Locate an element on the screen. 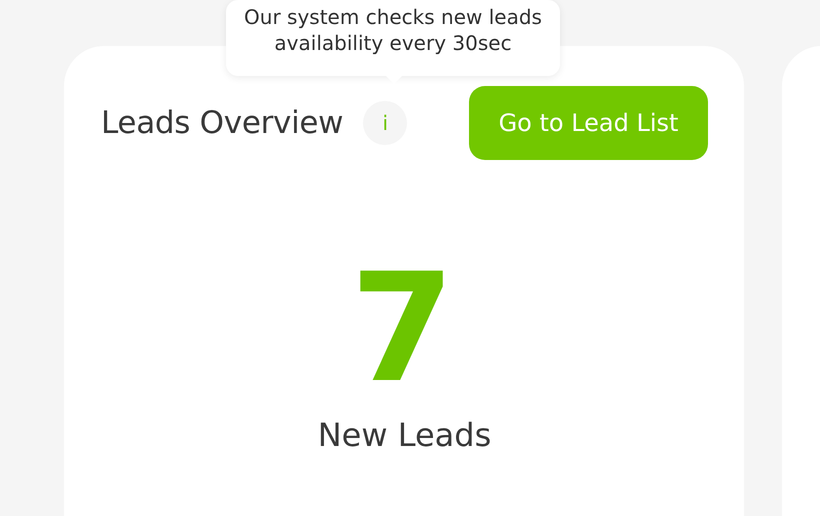 The image size is (820, 516). count-label: New Leads is located at coordinates (405, 435).